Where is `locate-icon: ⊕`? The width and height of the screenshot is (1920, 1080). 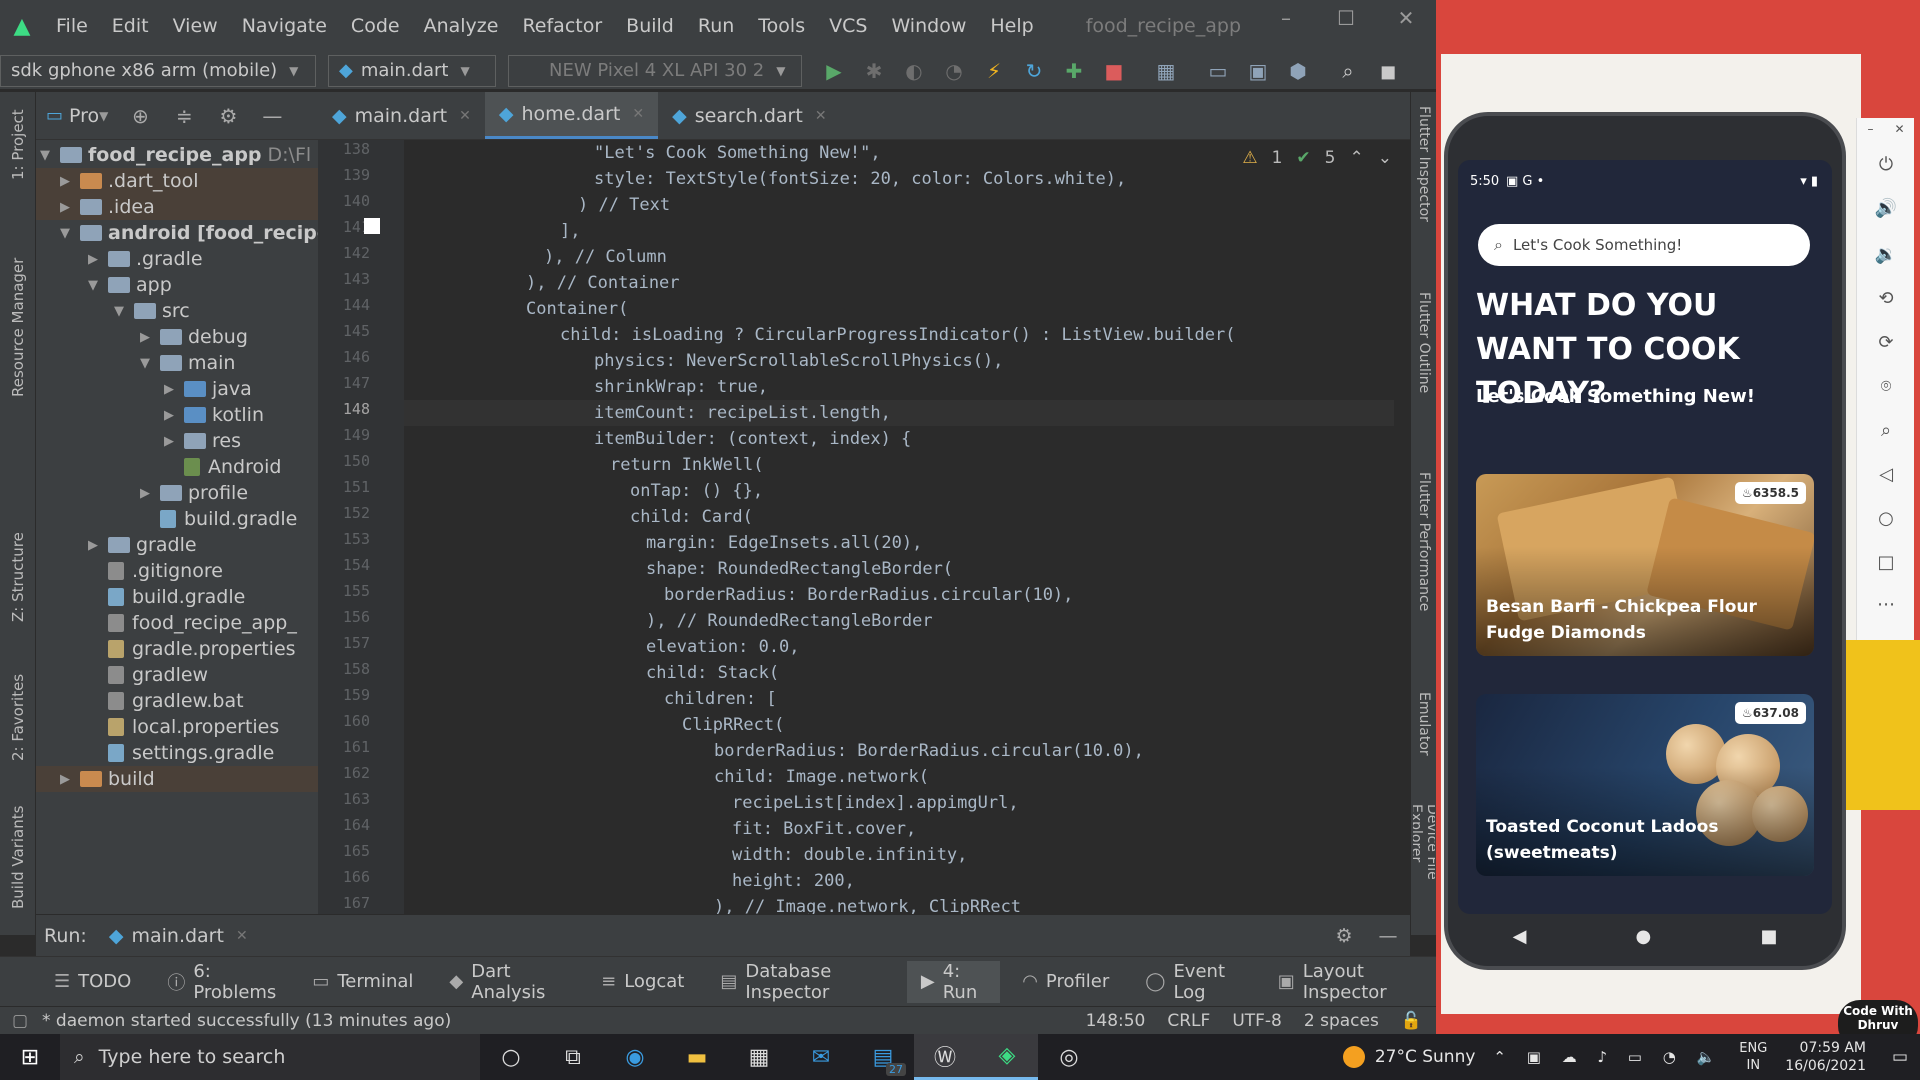 locate-icon: ⊕ is located at coordinates (140, 116).